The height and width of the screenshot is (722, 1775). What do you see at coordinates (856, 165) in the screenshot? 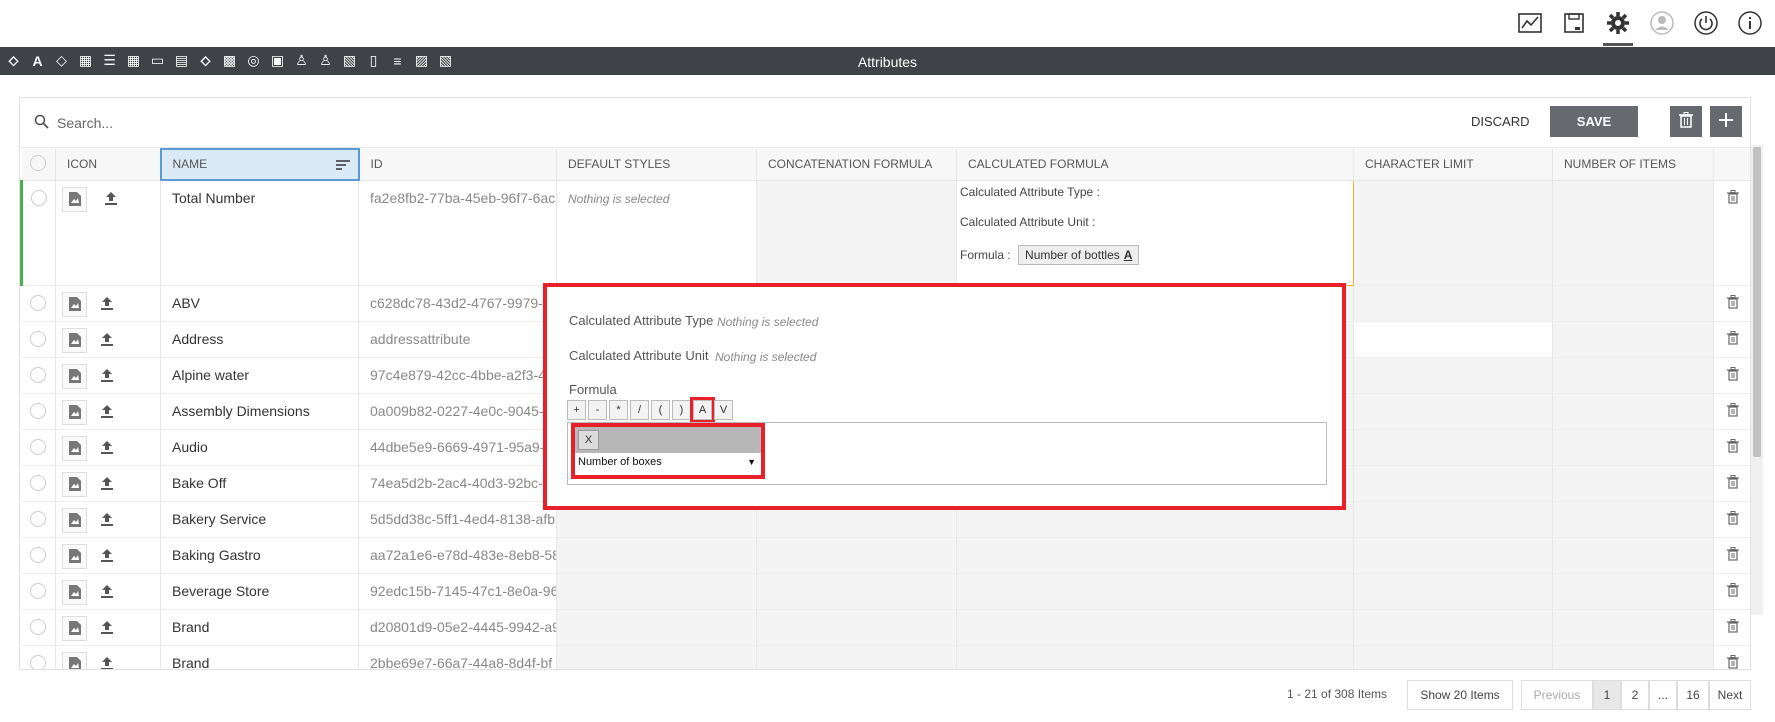
I see `column-concatenation-formula: CONCATENATION FORMULA` at bounding box center [856, 165].